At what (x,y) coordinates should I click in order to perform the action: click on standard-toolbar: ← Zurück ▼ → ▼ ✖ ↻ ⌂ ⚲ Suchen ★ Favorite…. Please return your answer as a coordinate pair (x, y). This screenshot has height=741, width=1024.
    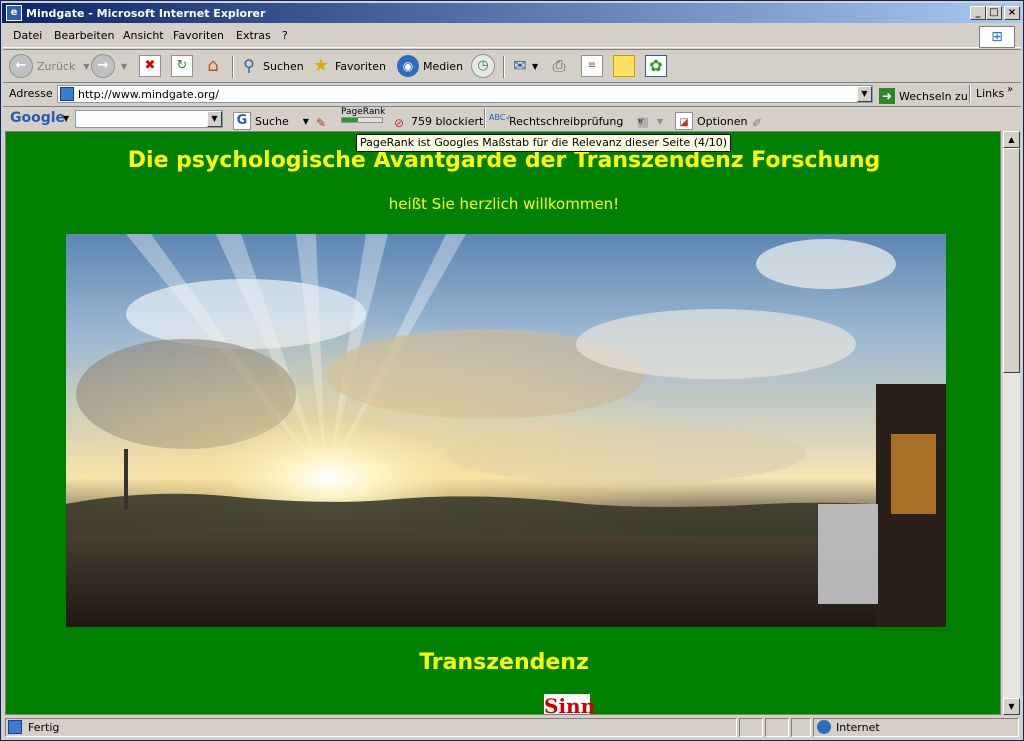
    Looking at the image, I should click on (512, 65).